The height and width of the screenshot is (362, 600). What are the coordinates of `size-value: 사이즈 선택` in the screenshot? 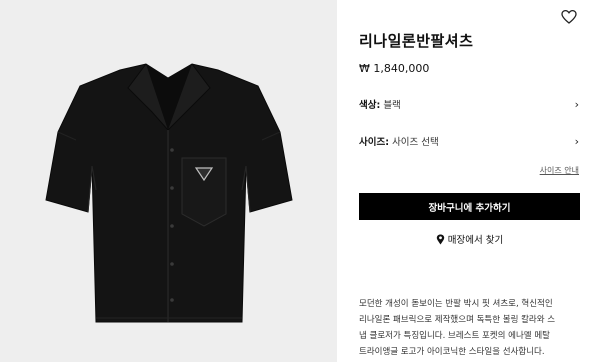 It's located at (415, 142).